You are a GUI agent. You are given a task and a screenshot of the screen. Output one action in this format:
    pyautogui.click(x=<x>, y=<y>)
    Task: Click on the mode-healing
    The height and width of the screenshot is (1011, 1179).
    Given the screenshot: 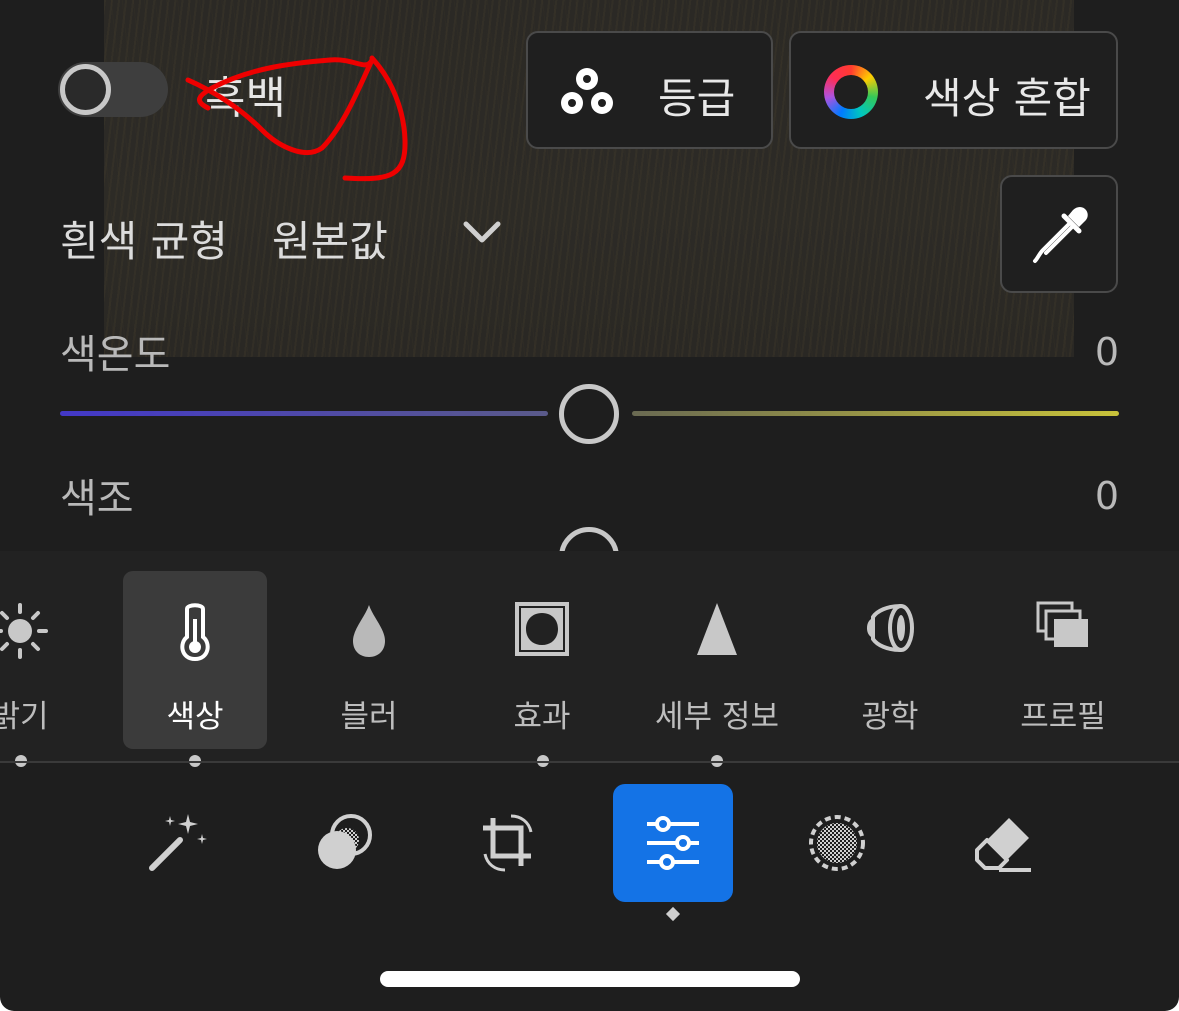 What is the action you would take?
    pyautogui.click(x=1004, y=843)
    